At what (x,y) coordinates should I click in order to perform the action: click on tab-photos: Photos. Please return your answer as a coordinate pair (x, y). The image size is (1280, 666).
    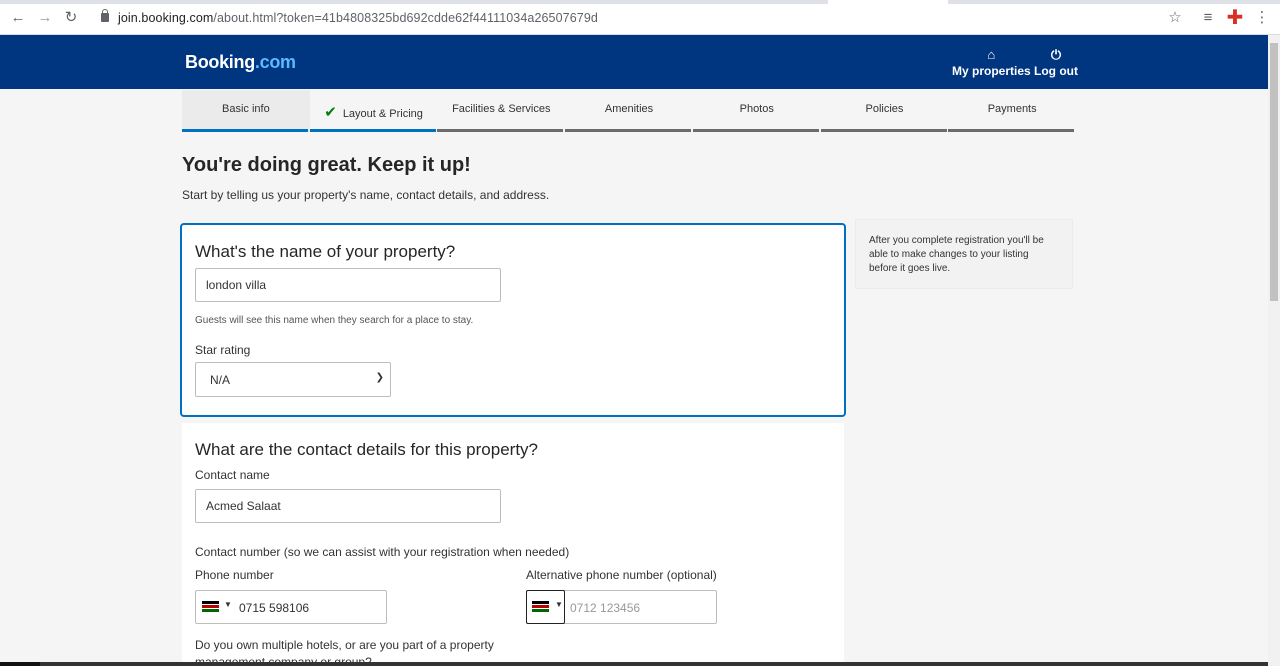
    Looking at the image, I should click on (756, 111).